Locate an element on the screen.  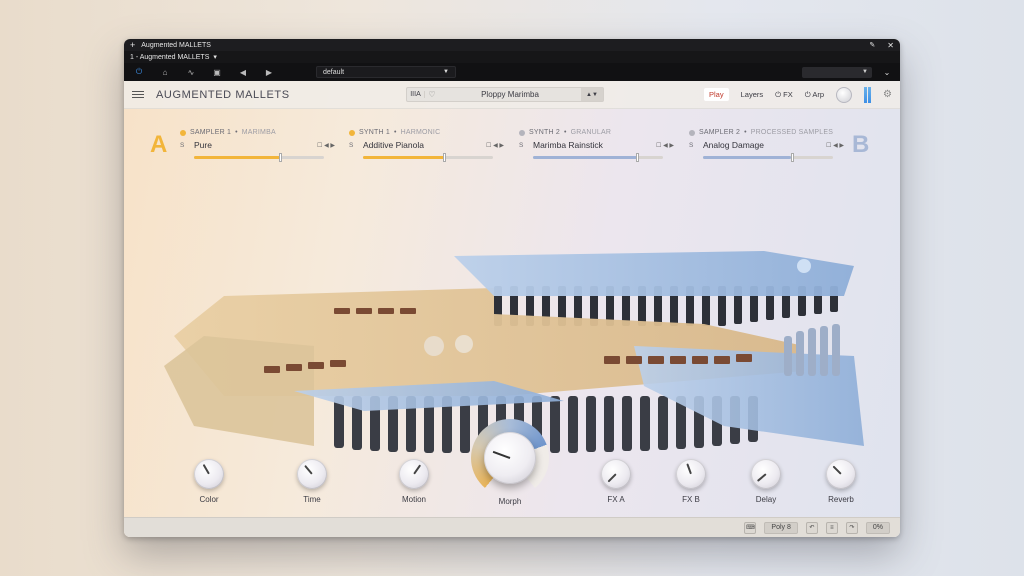
host-title-bar: + Augmented MALLETS ✎ ✕ is located at coordinates (512, 45).